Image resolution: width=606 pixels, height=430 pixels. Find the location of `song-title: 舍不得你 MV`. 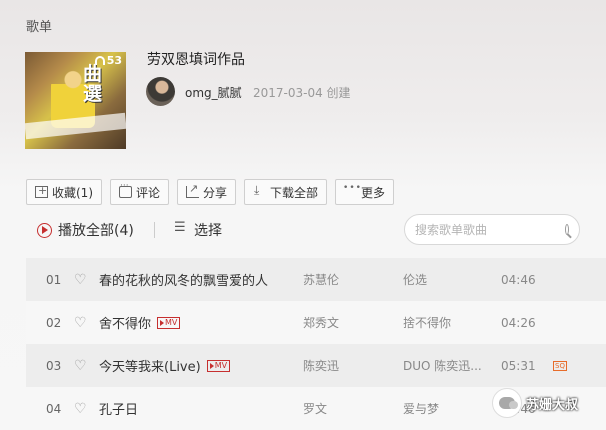

song-title: 舍不得你 MV is located at coordinates (140, 322).